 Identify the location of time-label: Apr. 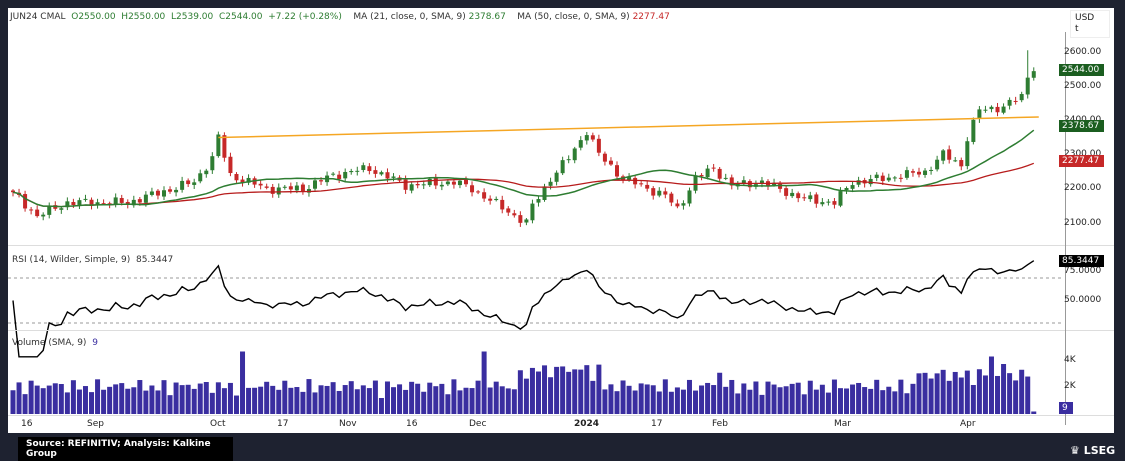
(968, 424).